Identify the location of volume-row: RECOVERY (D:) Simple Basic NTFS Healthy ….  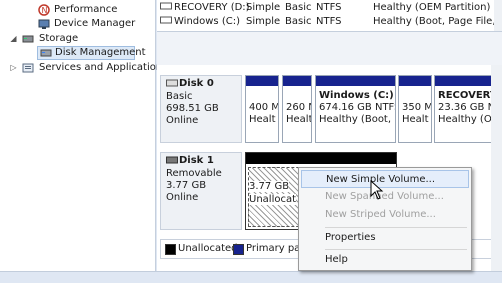
(329, 8).